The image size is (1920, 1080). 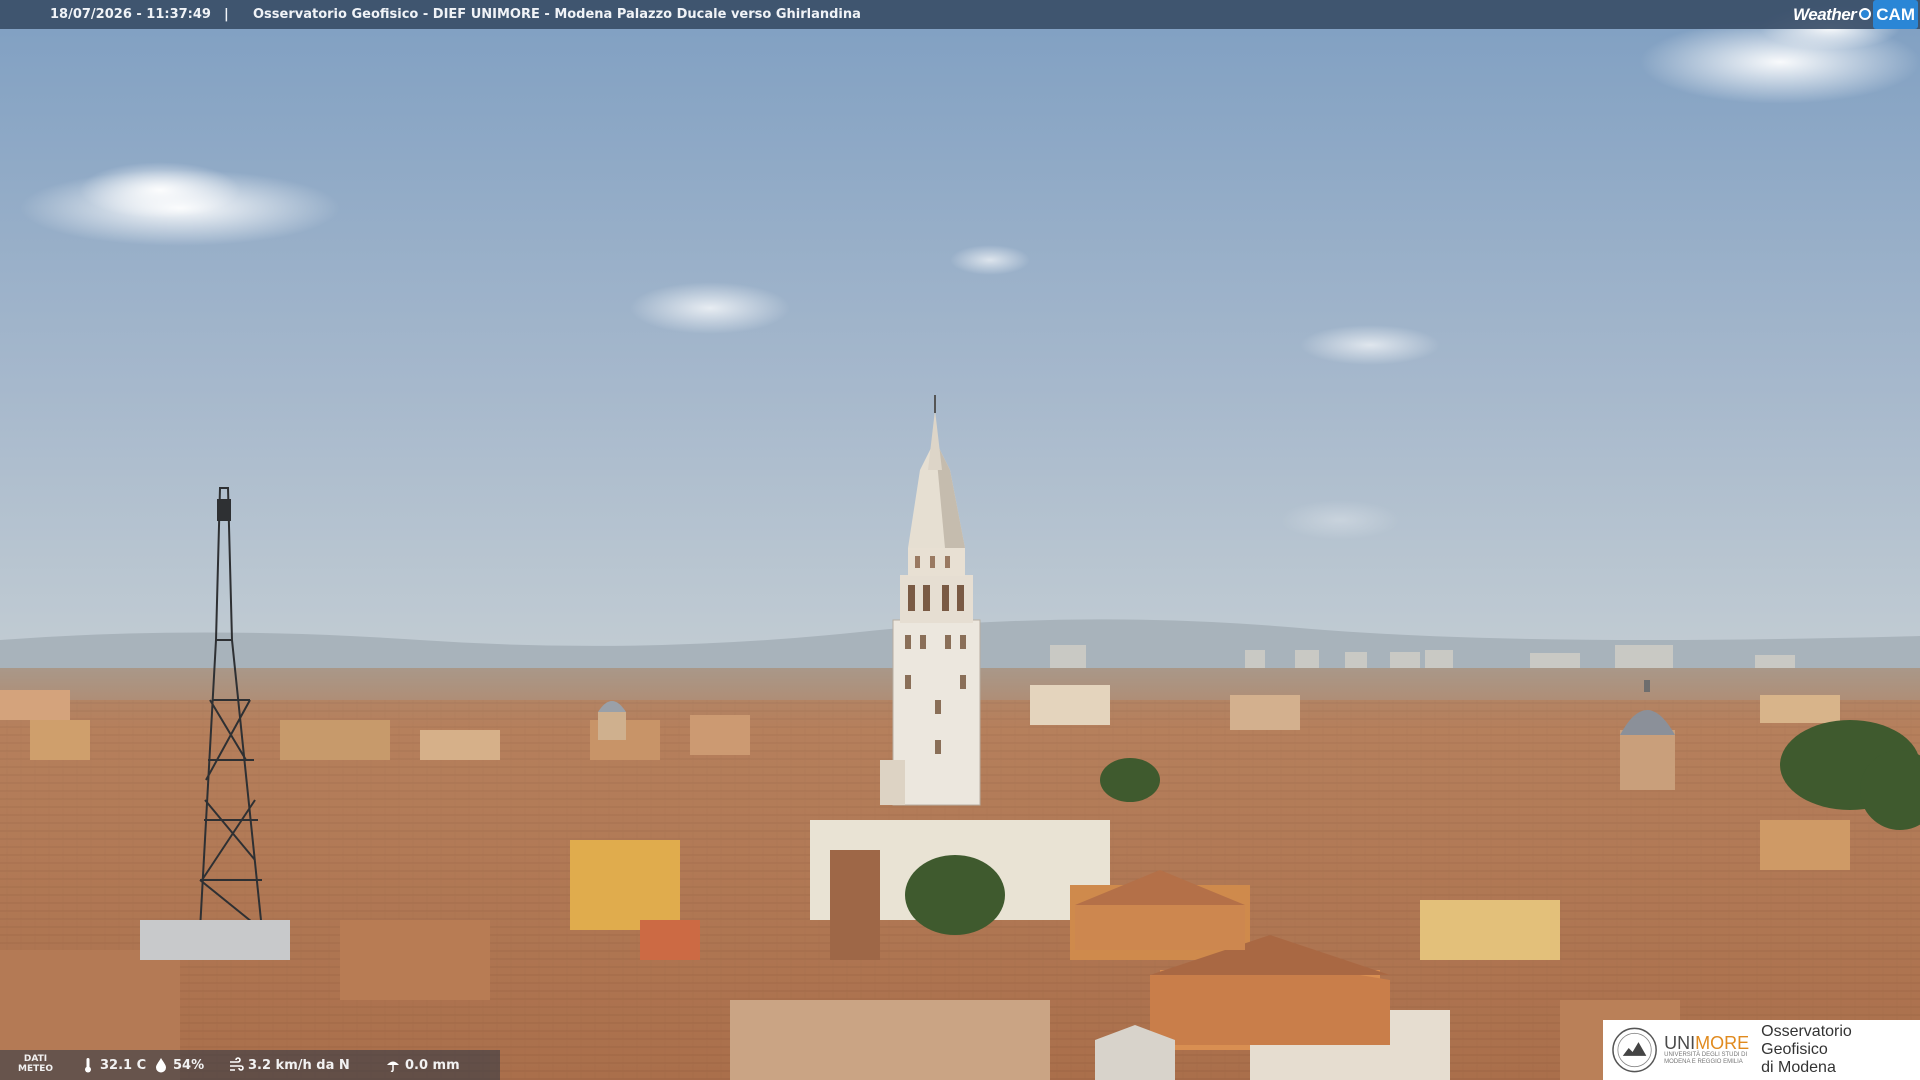 I want to click on wind-reading: 3.2 km/h da N, so click(x=289, y=1065).